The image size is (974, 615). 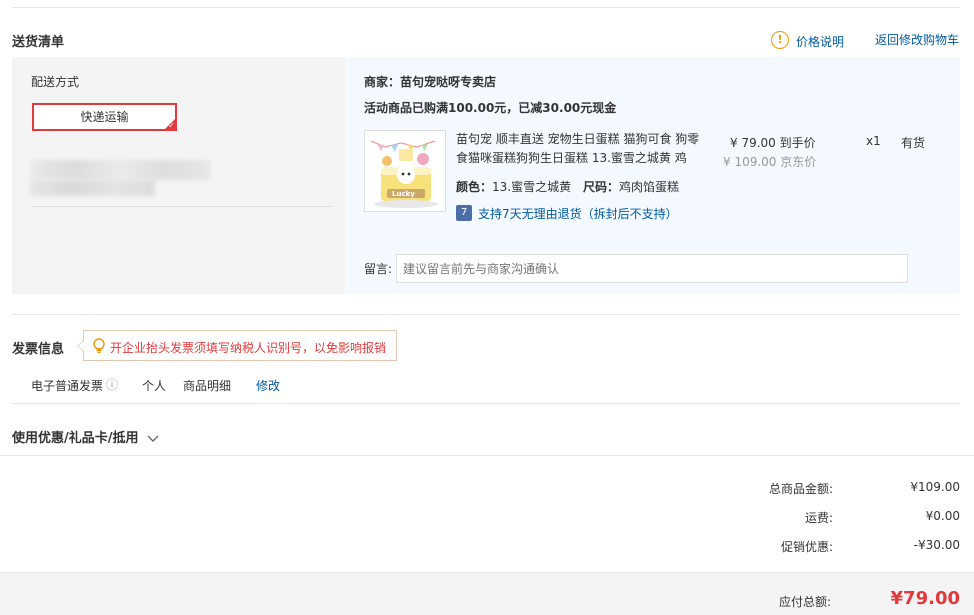 What do you see at coordinates (648, 187) in the screenshot?
I see `size-value: 鸡肉馅蛋糕` at bounding box center [648, 187].